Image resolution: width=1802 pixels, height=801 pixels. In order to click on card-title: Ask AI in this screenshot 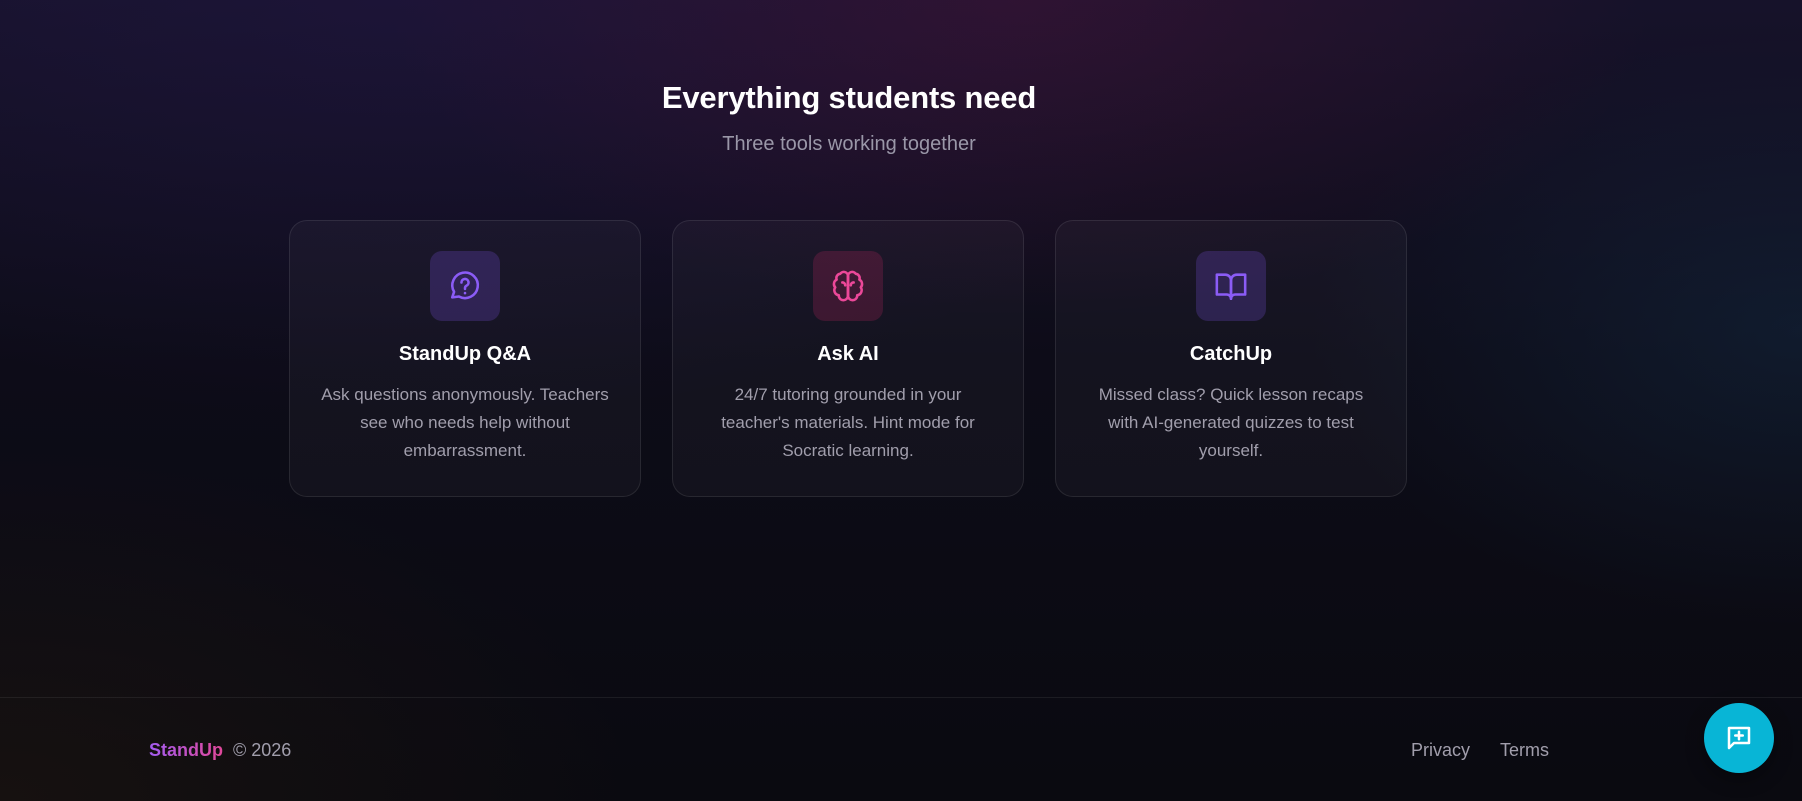, I will do `click(848, 354)`.